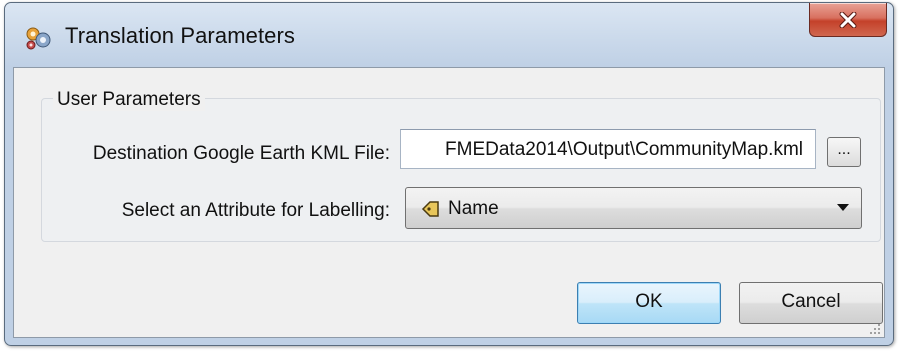  What do you see at coordinates (875, 328) in the screenshot?
I see `resize-grip-icon` at bounding box center [875, 328].